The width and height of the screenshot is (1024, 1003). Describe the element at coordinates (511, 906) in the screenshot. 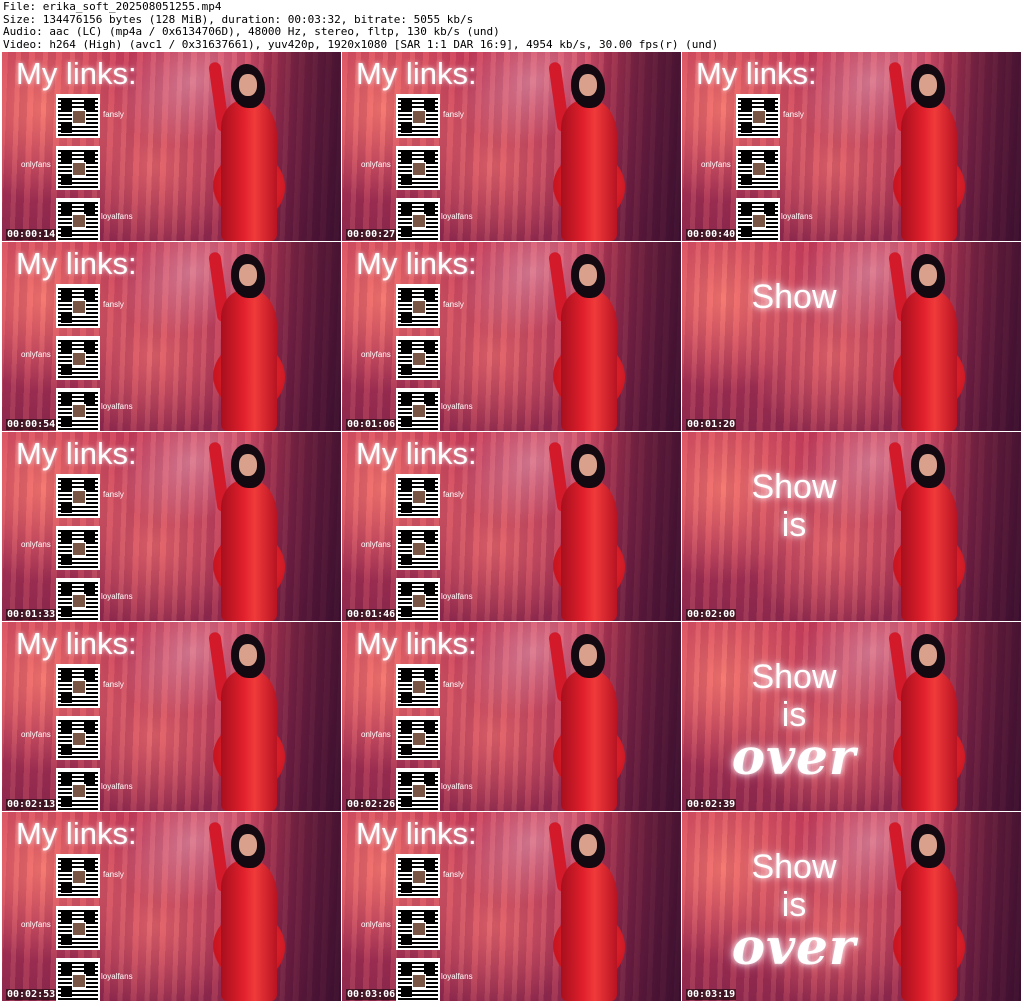

I see `video-thumbnail: My links: fansly onlyfans loyalfans 00:03:06` at that location.